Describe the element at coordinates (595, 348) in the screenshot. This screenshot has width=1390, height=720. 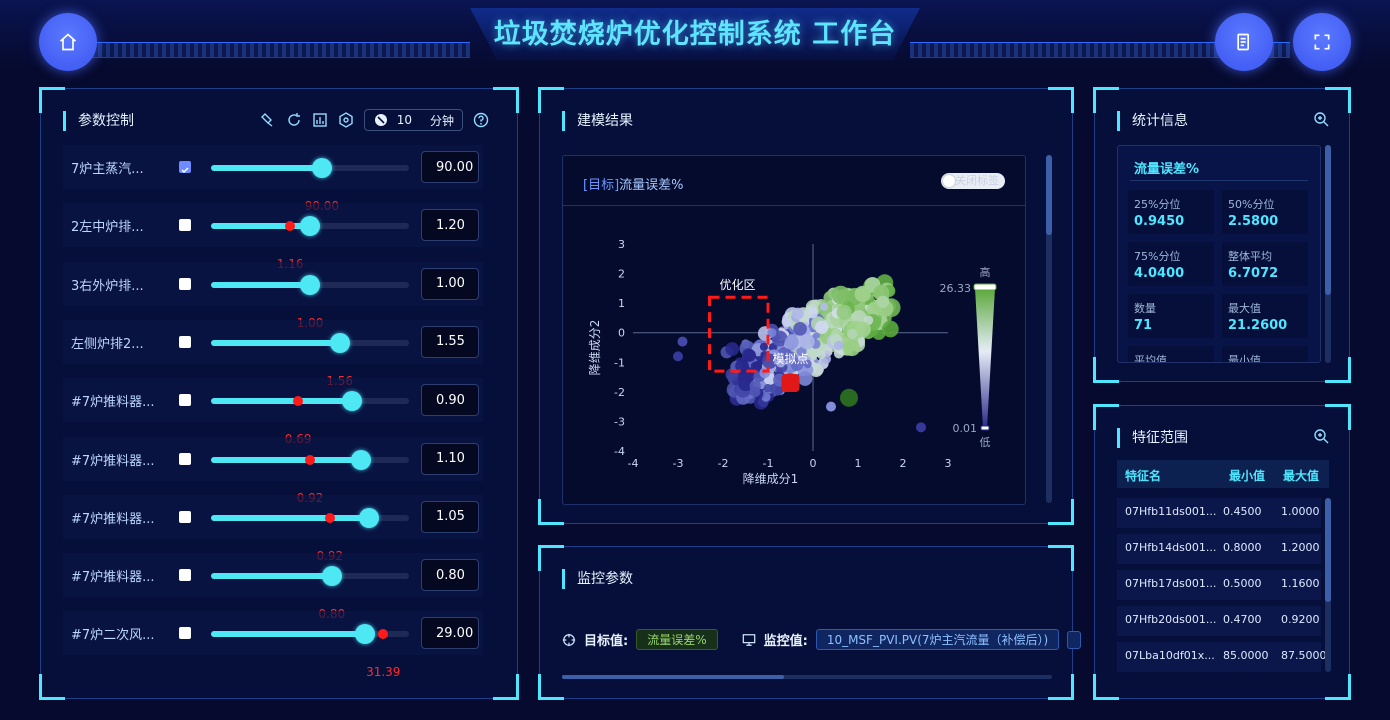
I see `y-axis-title: 降维成分2` at that location.